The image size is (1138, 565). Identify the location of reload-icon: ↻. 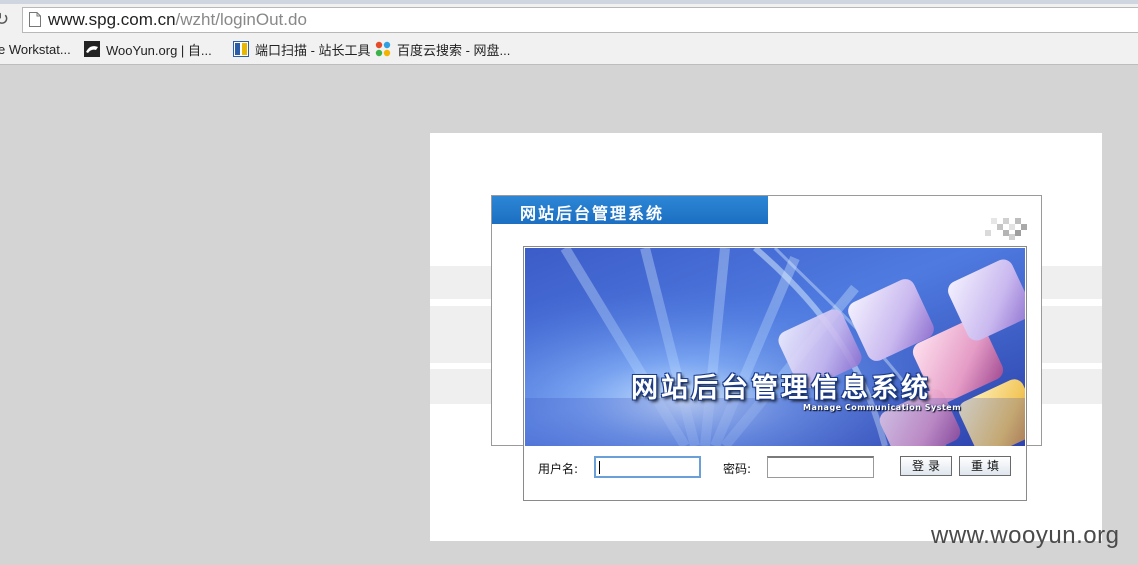
(6, 20).